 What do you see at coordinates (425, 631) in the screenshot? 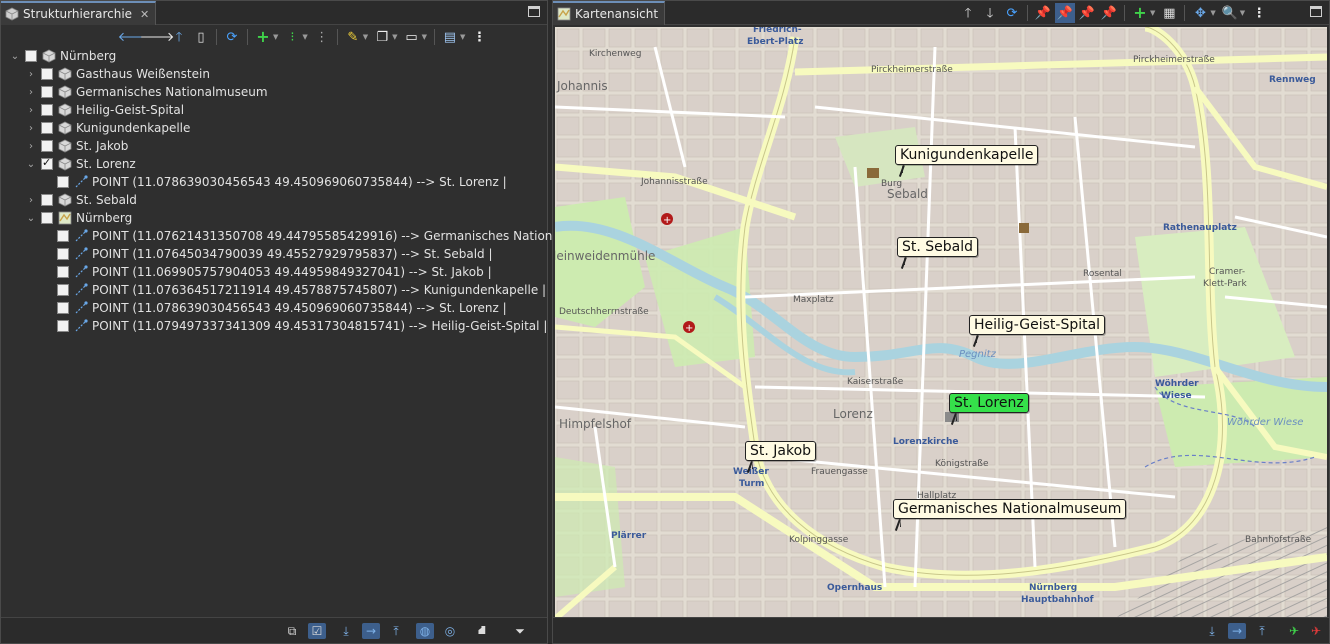
I see `globe-icon: ◍` at bounding box center [425, 631].